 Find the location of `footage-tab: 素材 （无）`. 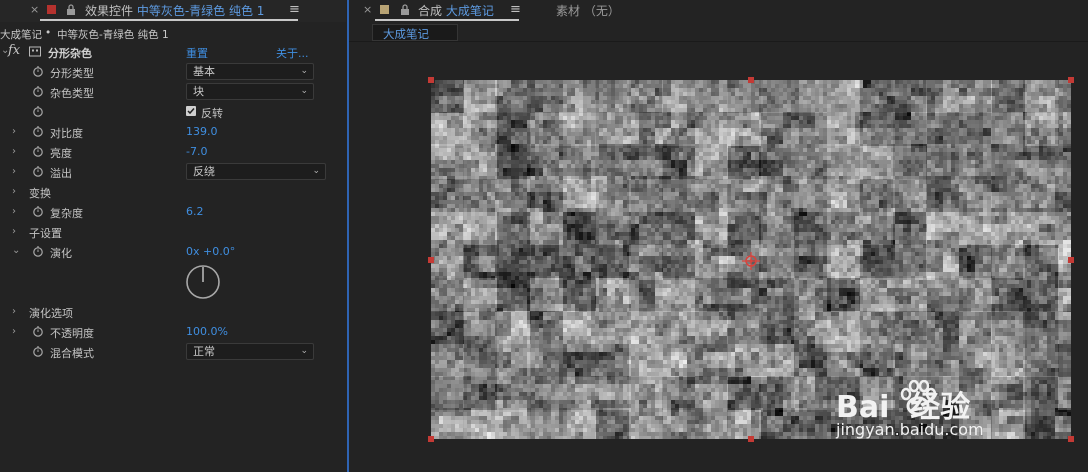

footage-tab: 素材 （无） is located at coordinates (588, 10).